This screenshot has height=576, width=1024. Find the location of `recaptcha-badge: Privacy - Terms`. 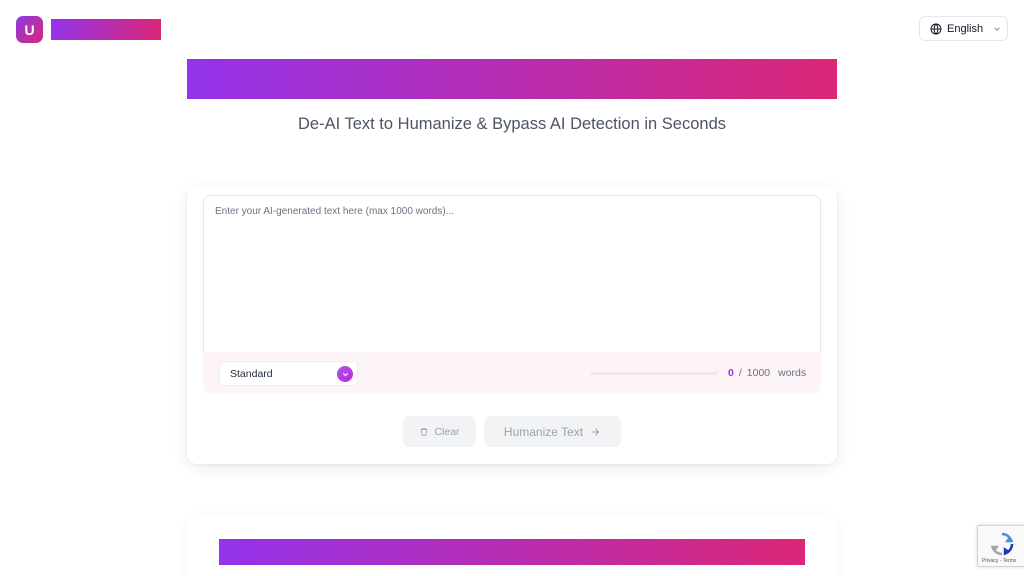

recaptcha-badge: Privacy - Terms is located at coordinates (1000, 546).